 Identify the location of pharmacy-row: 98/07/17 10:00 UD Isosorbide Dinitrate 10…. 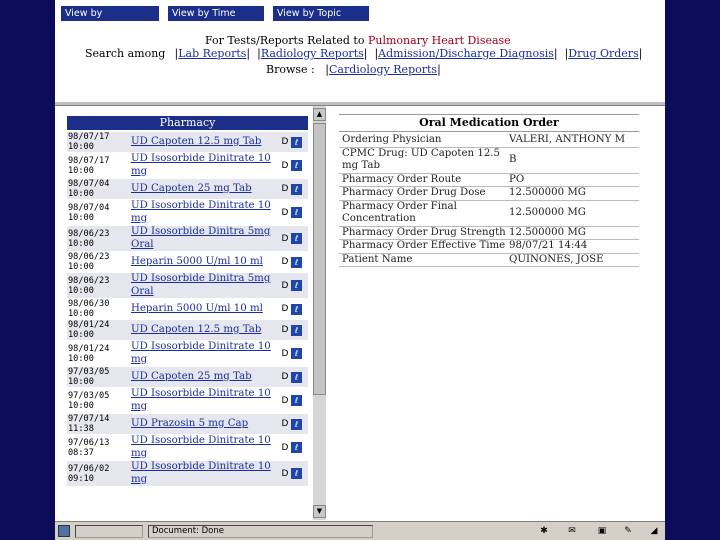
(187, 166).